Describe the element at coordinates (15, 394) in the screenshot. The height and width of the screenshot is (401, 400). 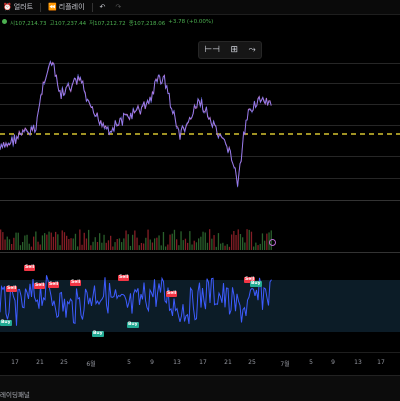
I see `bottom-panel-label: 레이딩패널` at that location.